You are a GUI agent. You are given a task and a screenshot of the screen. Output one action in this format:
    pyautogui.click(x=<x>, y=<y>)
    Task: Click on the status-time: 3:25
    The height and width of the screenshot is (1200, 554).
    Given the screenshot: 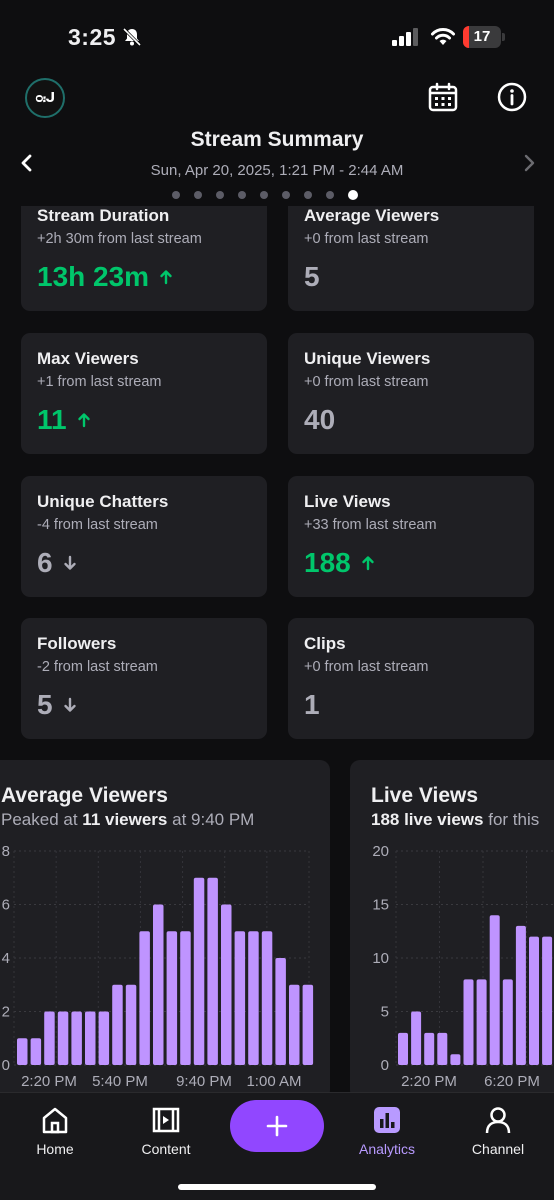 What is the action you would take?
    pyautogui.click(x=92, y=37)
    